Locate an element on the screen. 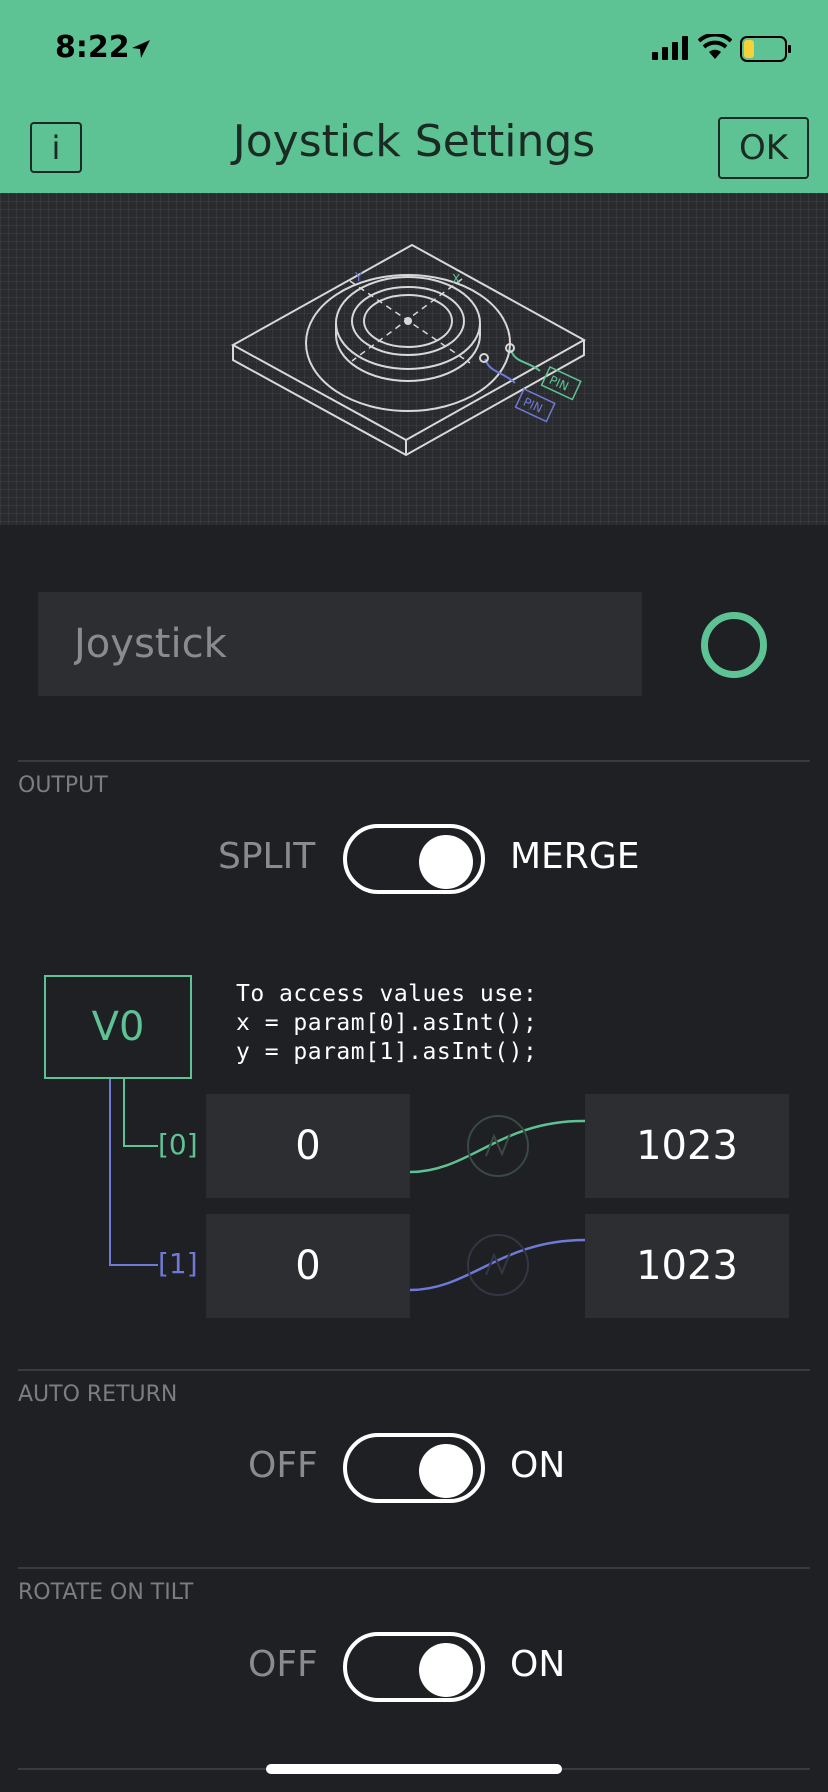 The image size is (828, 1792). widget-name-field is located at coordinates (340, 644).